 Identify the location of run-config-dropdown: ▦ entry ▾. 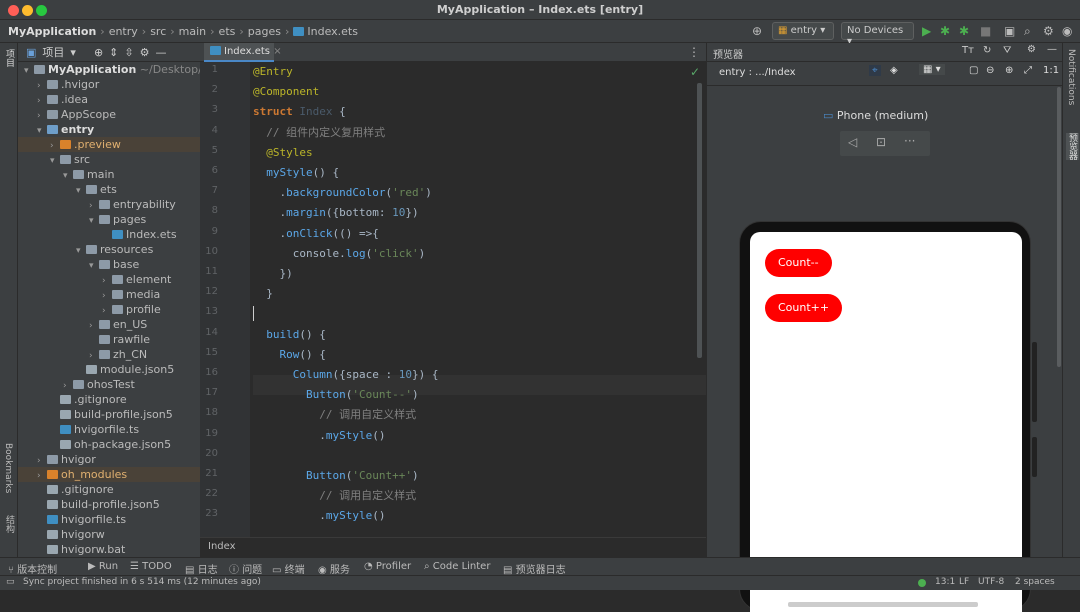
(803, 31).